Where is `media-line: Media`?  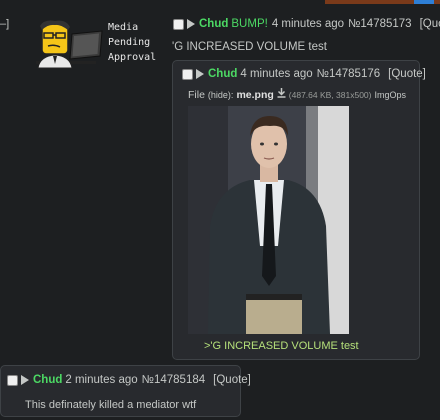
media-line: Media is located at coordinates (123, 27).